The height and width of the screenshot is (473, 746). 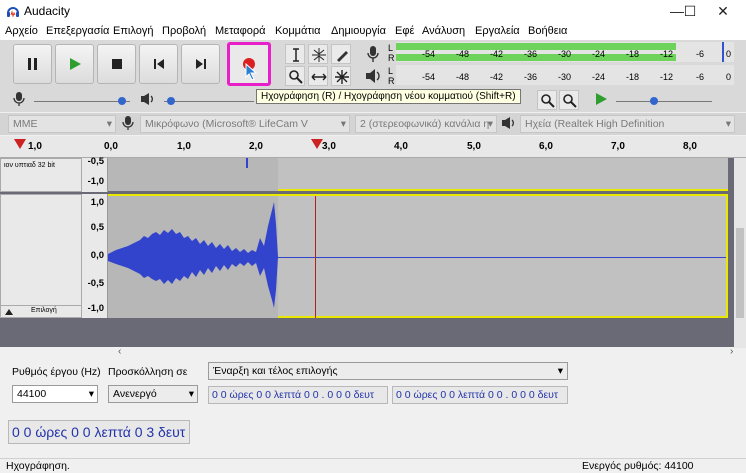 I want to click on skip-to-end-button, so click(x=200, y=64).